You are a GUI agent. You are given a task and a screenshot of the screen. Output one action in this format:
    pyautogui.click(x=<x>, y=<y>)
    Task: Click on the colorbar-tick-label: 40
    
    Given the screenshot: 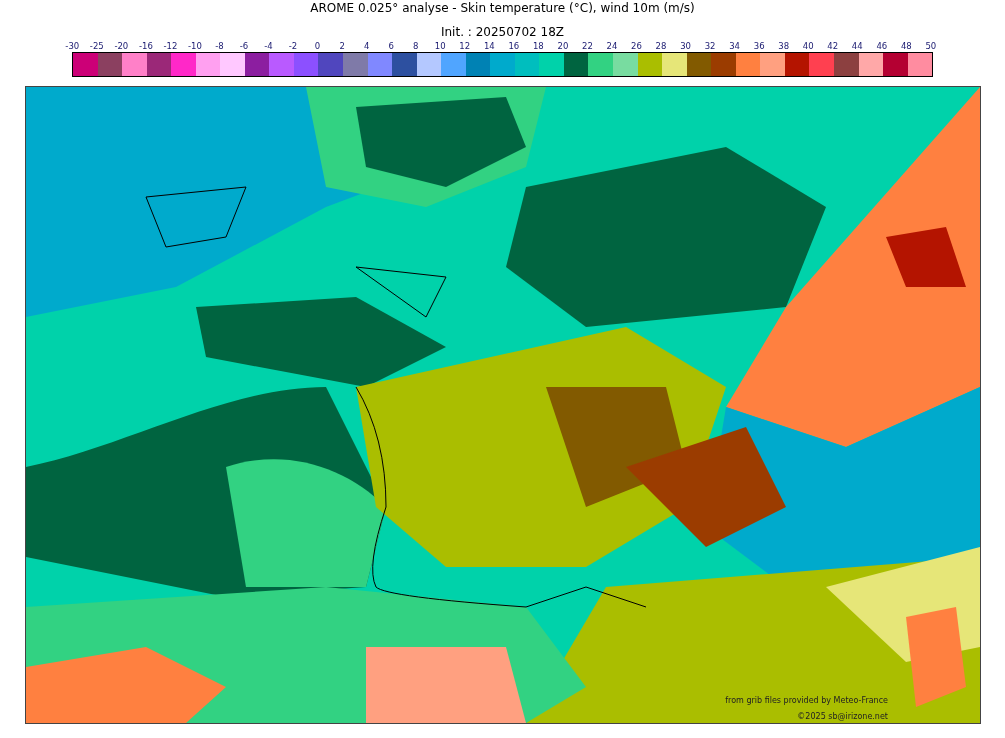 What is the action you would take?
    pyautogui.click(x=808, y=46)
    